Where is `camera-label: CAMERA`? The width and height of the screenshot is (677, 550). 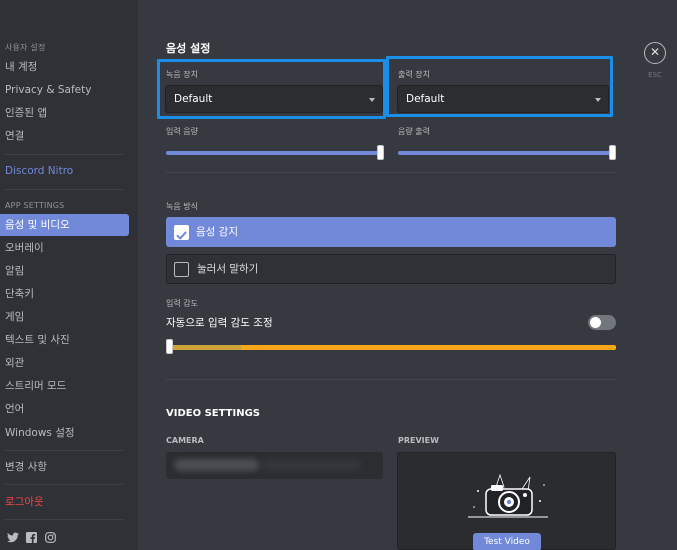
camera-label: CAMERA is located at coordinates (185, 440).